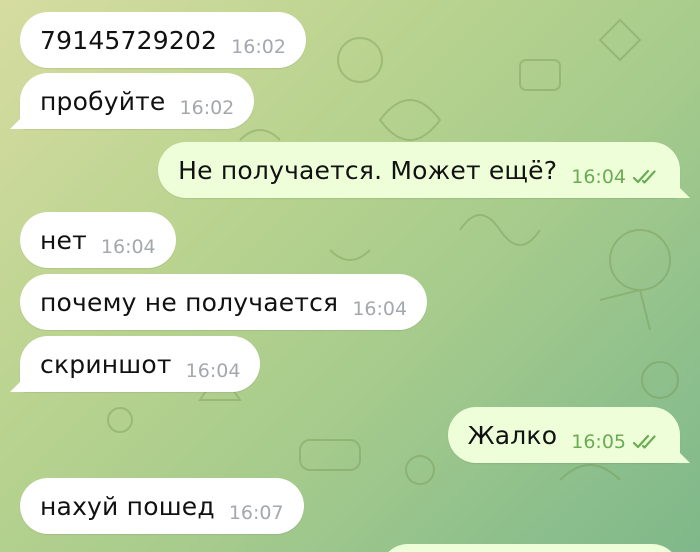 The width and height of the screenshot is (700, 552). What do you see at coordinates (127, 506) in the screenshot?
I see `message-text: нахуй пошед` at bounding box center [127, 506].